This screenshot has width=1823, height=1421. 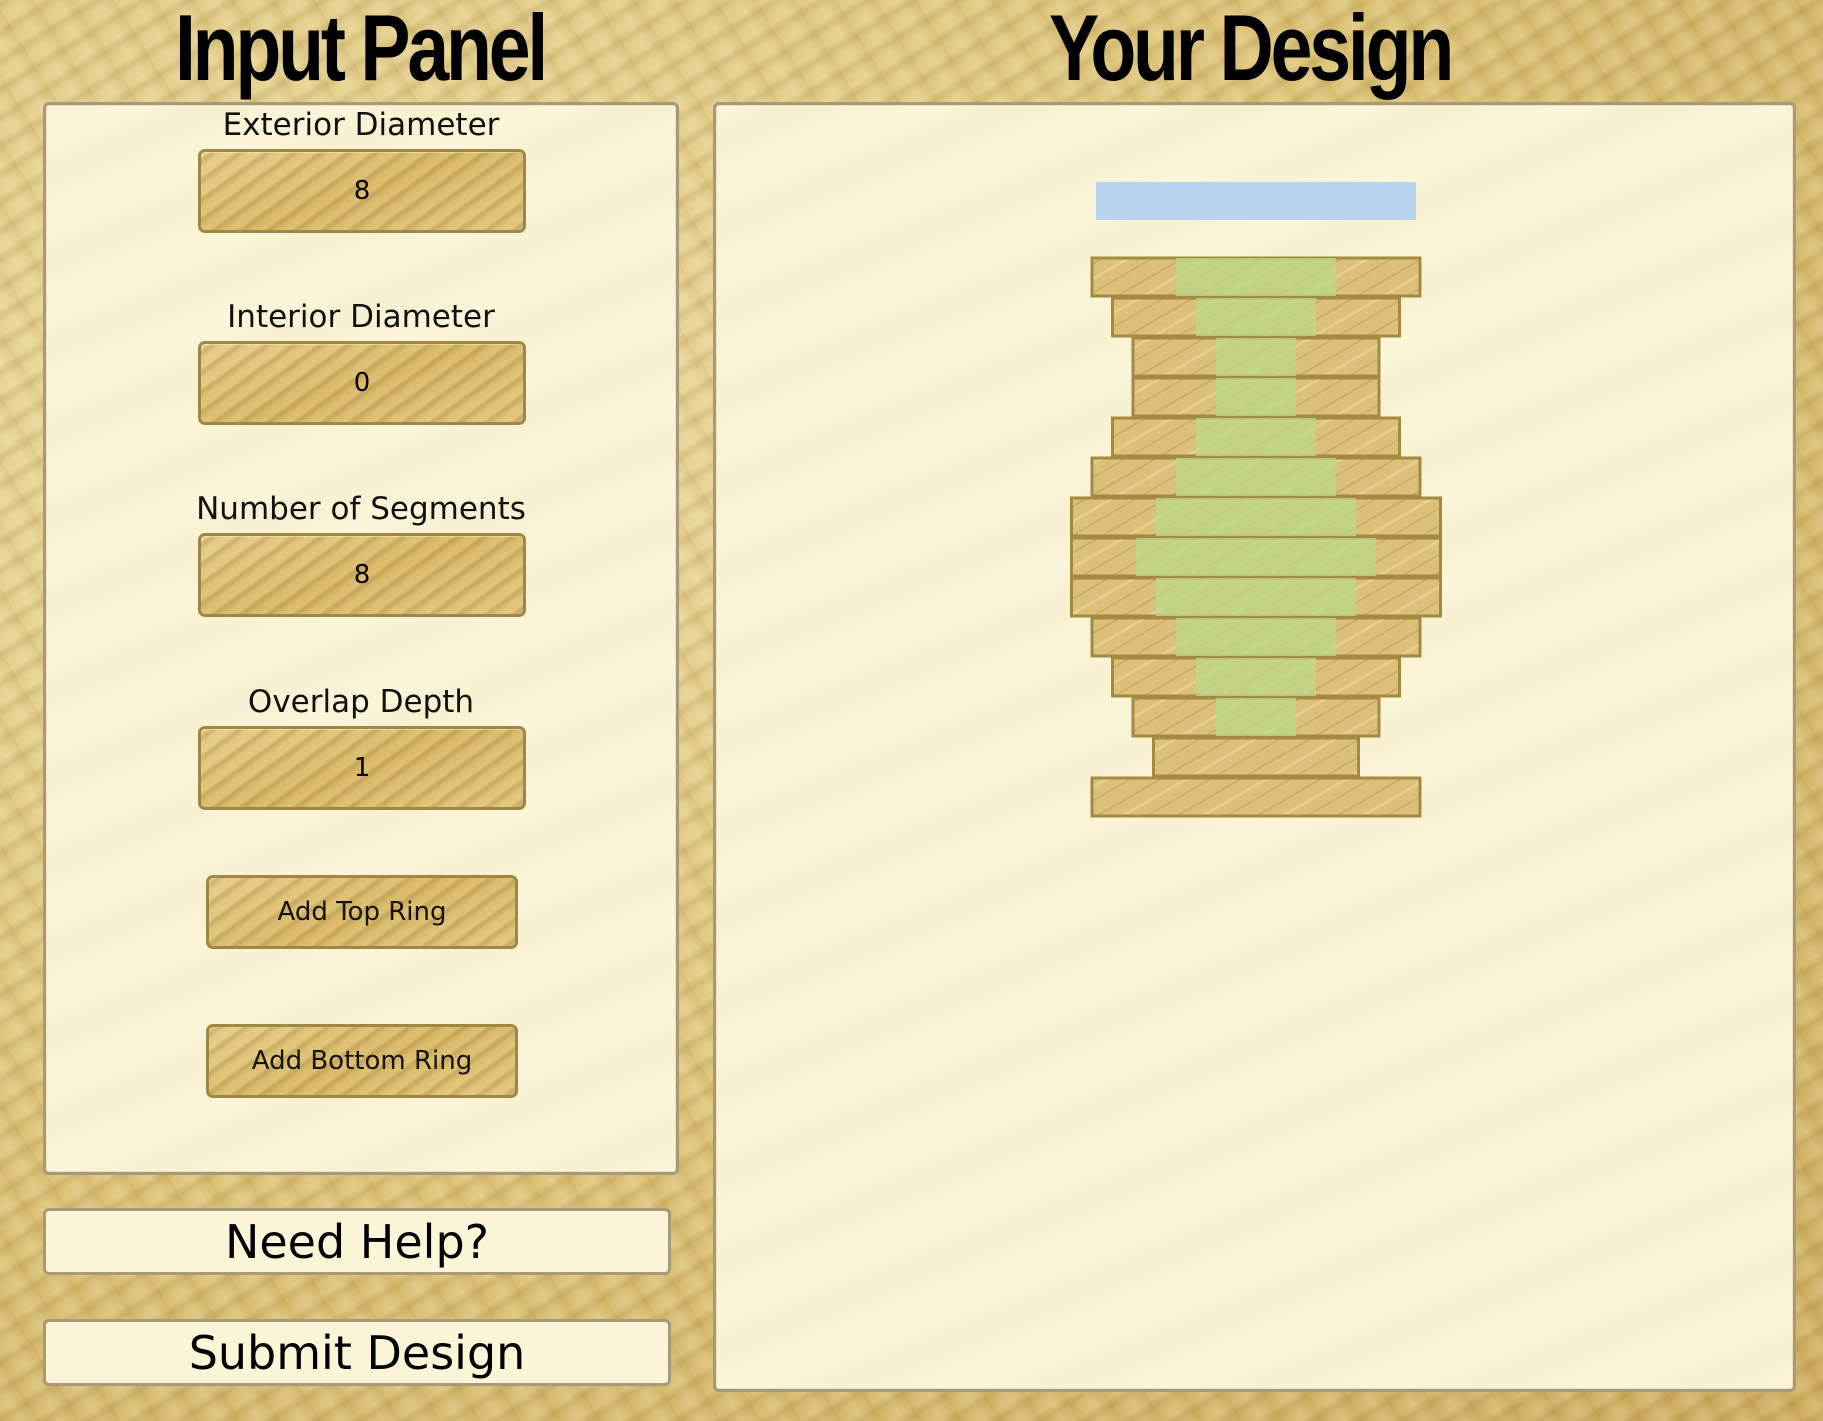 I want to click on add-bottom-ring-button: Add Bottom Ring, so click(x=362, y=1061).